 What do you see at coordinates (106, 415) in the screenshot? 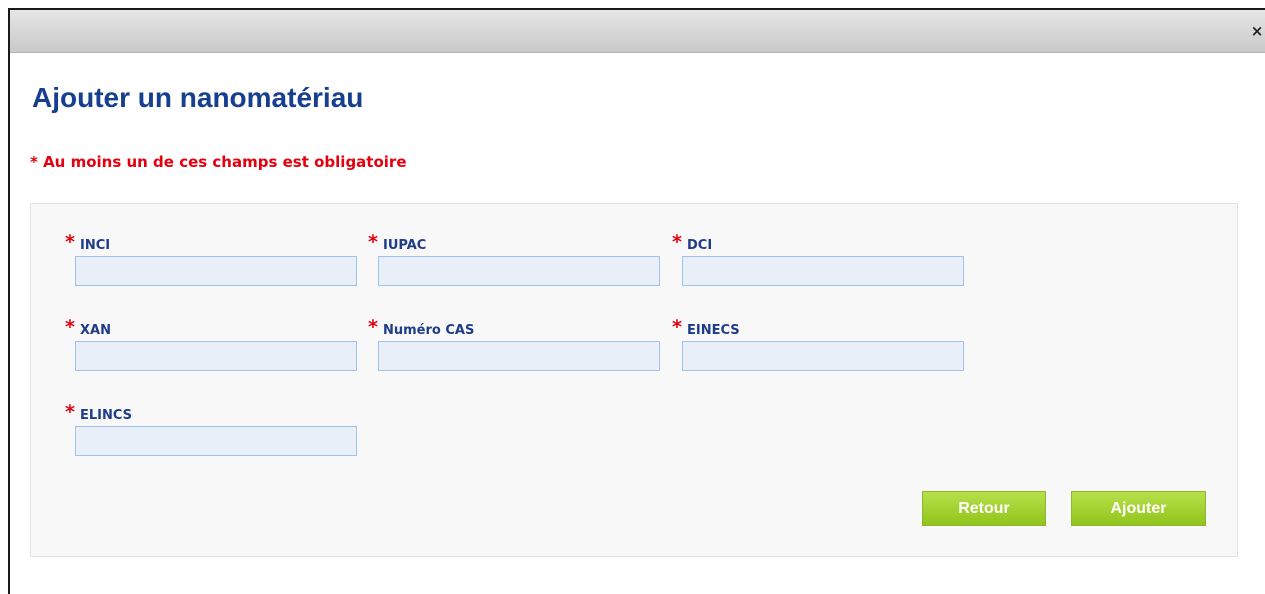
I see `field-label: ELINCS` at bounding box center [106, 415].